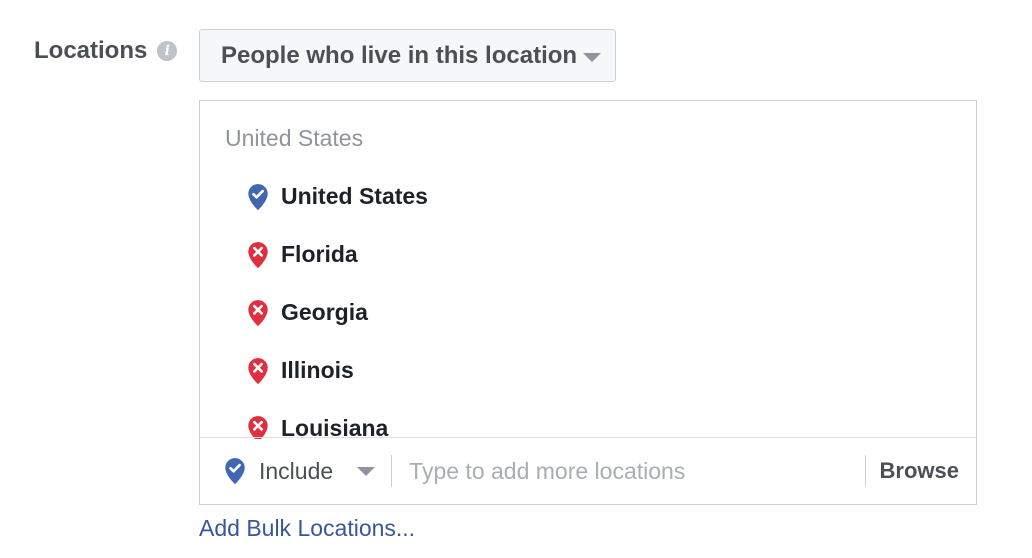 The image size is (1032, 558). What do you see at coordinates (91, 50) in the screenshot?
I see `locations-label-text: Locations` at bounding box center [91, 50].